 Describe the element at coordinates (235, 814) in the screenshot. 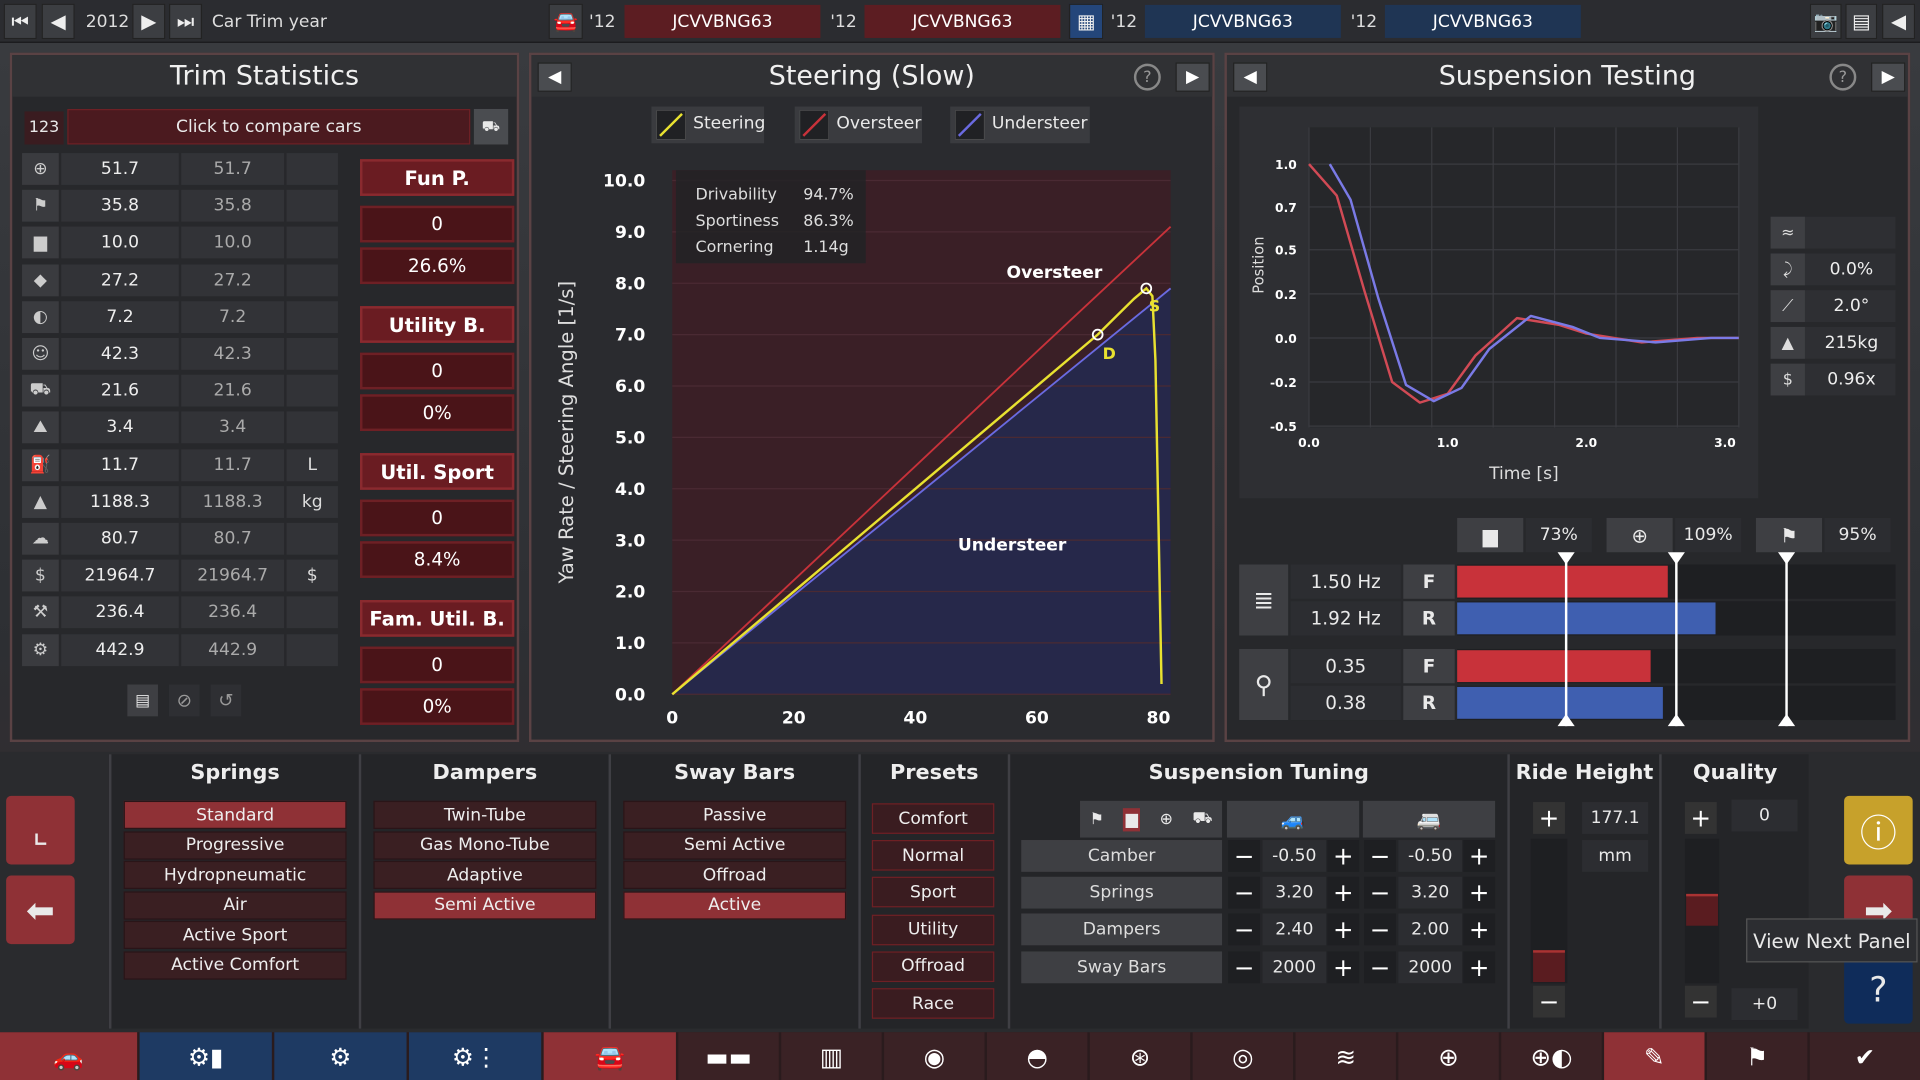

I see `springs-option: Standard` at that location.